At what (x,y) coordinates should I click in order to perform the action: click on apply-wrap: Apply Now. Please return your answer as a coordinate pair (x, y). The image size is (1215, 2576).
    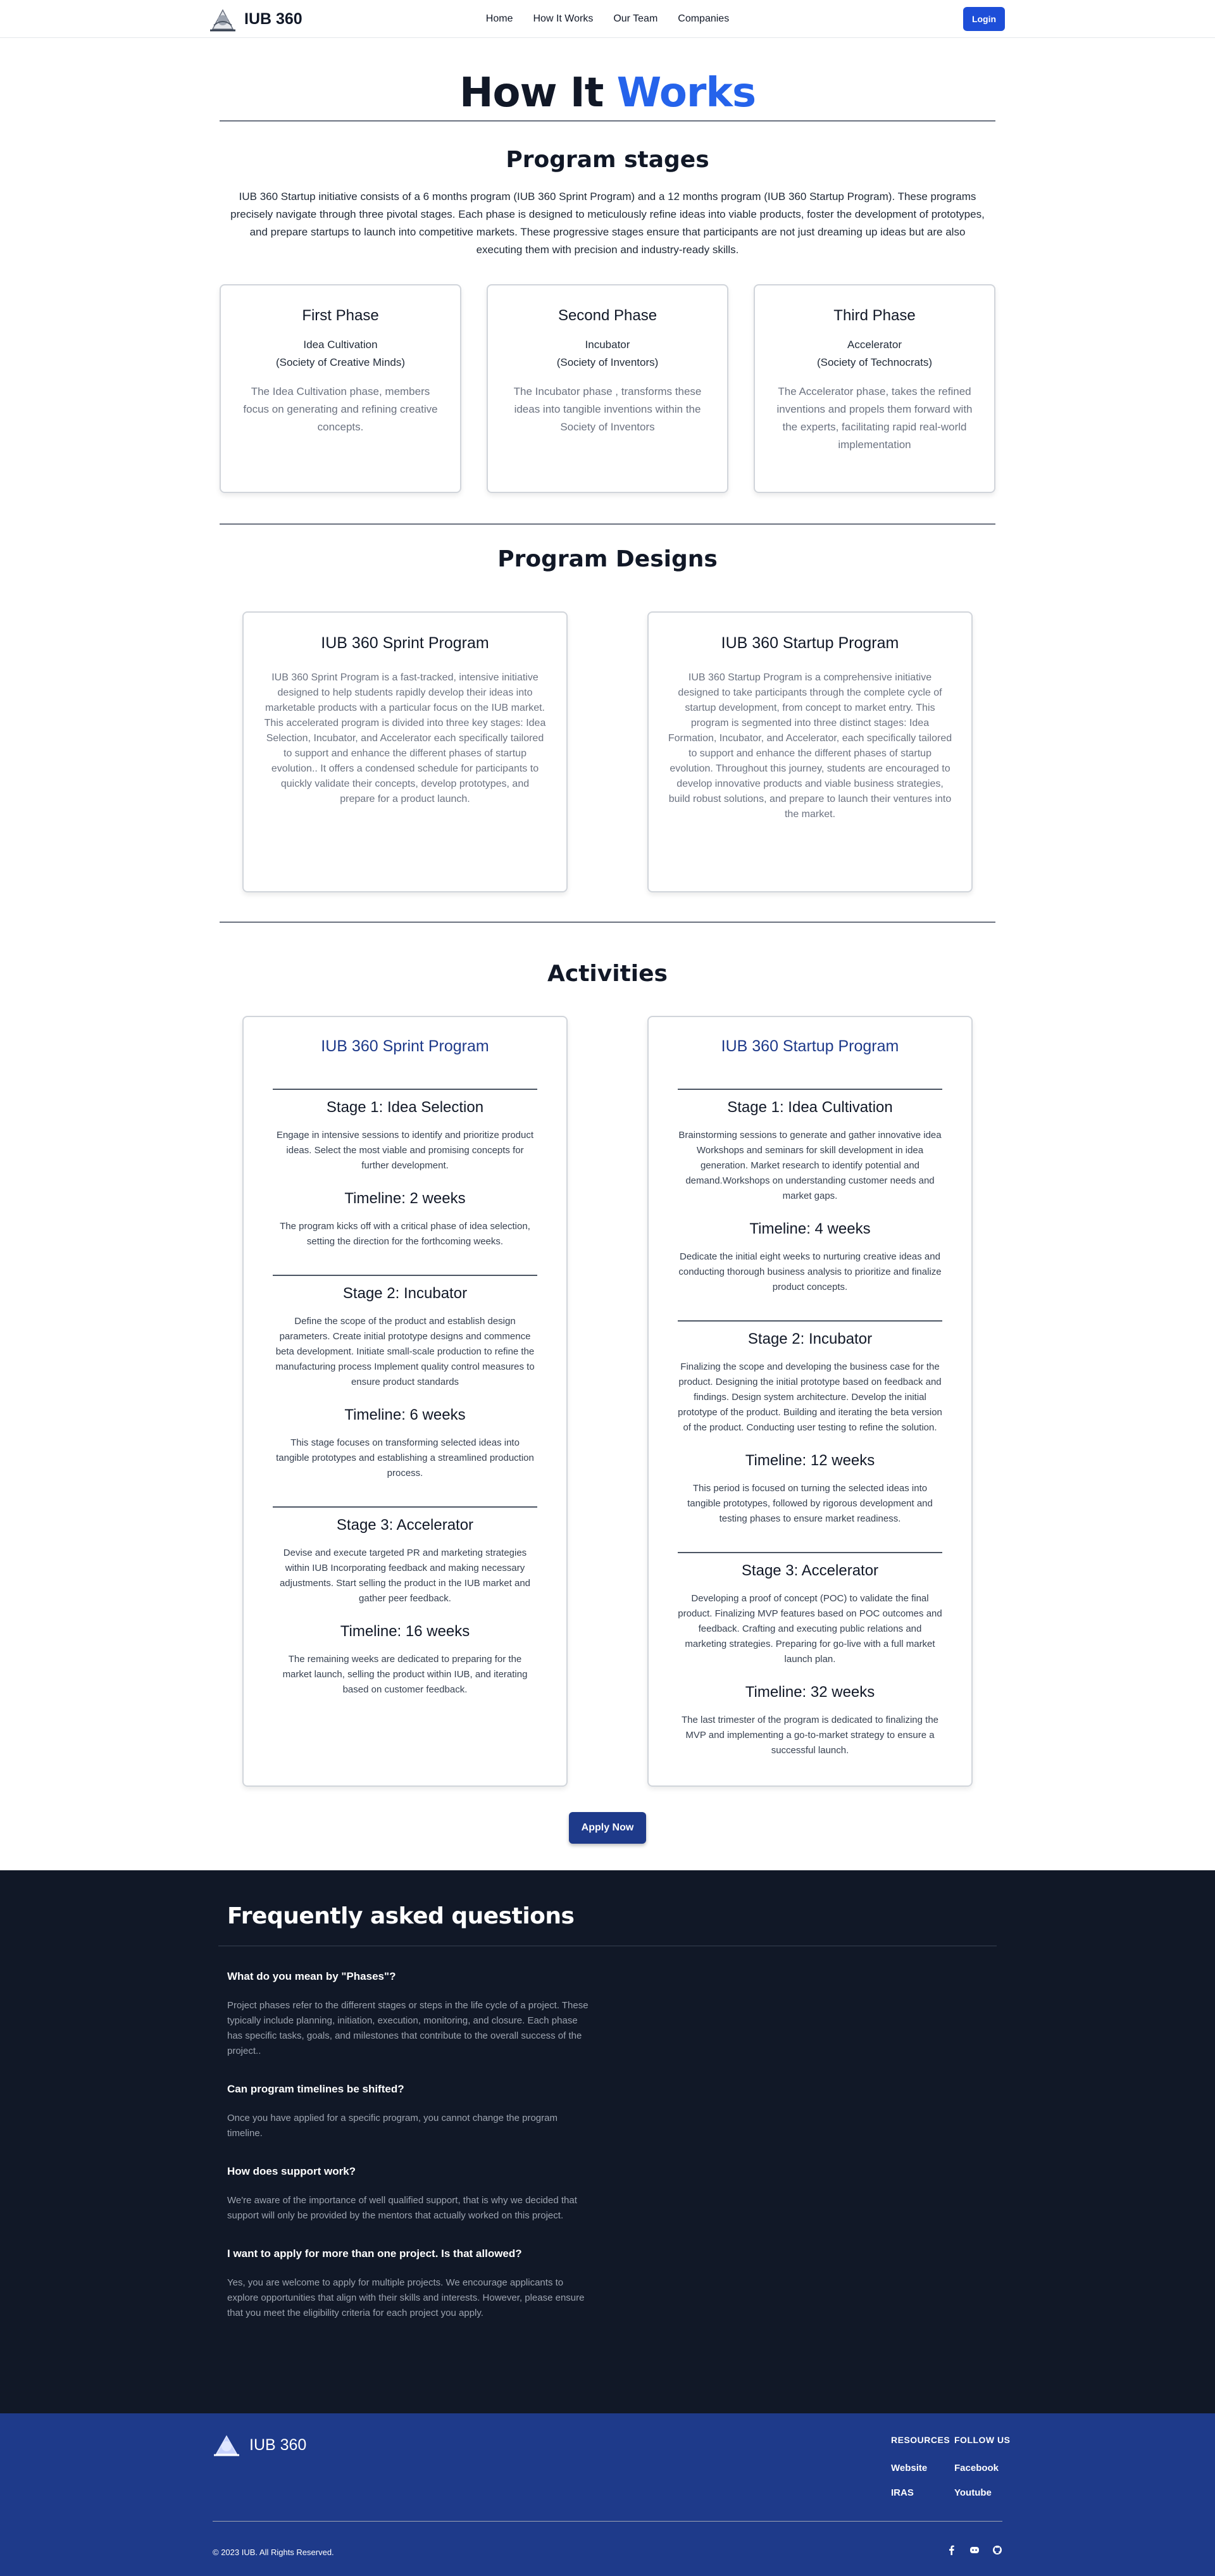
    Looking at the image, I should click on (607, 1828).